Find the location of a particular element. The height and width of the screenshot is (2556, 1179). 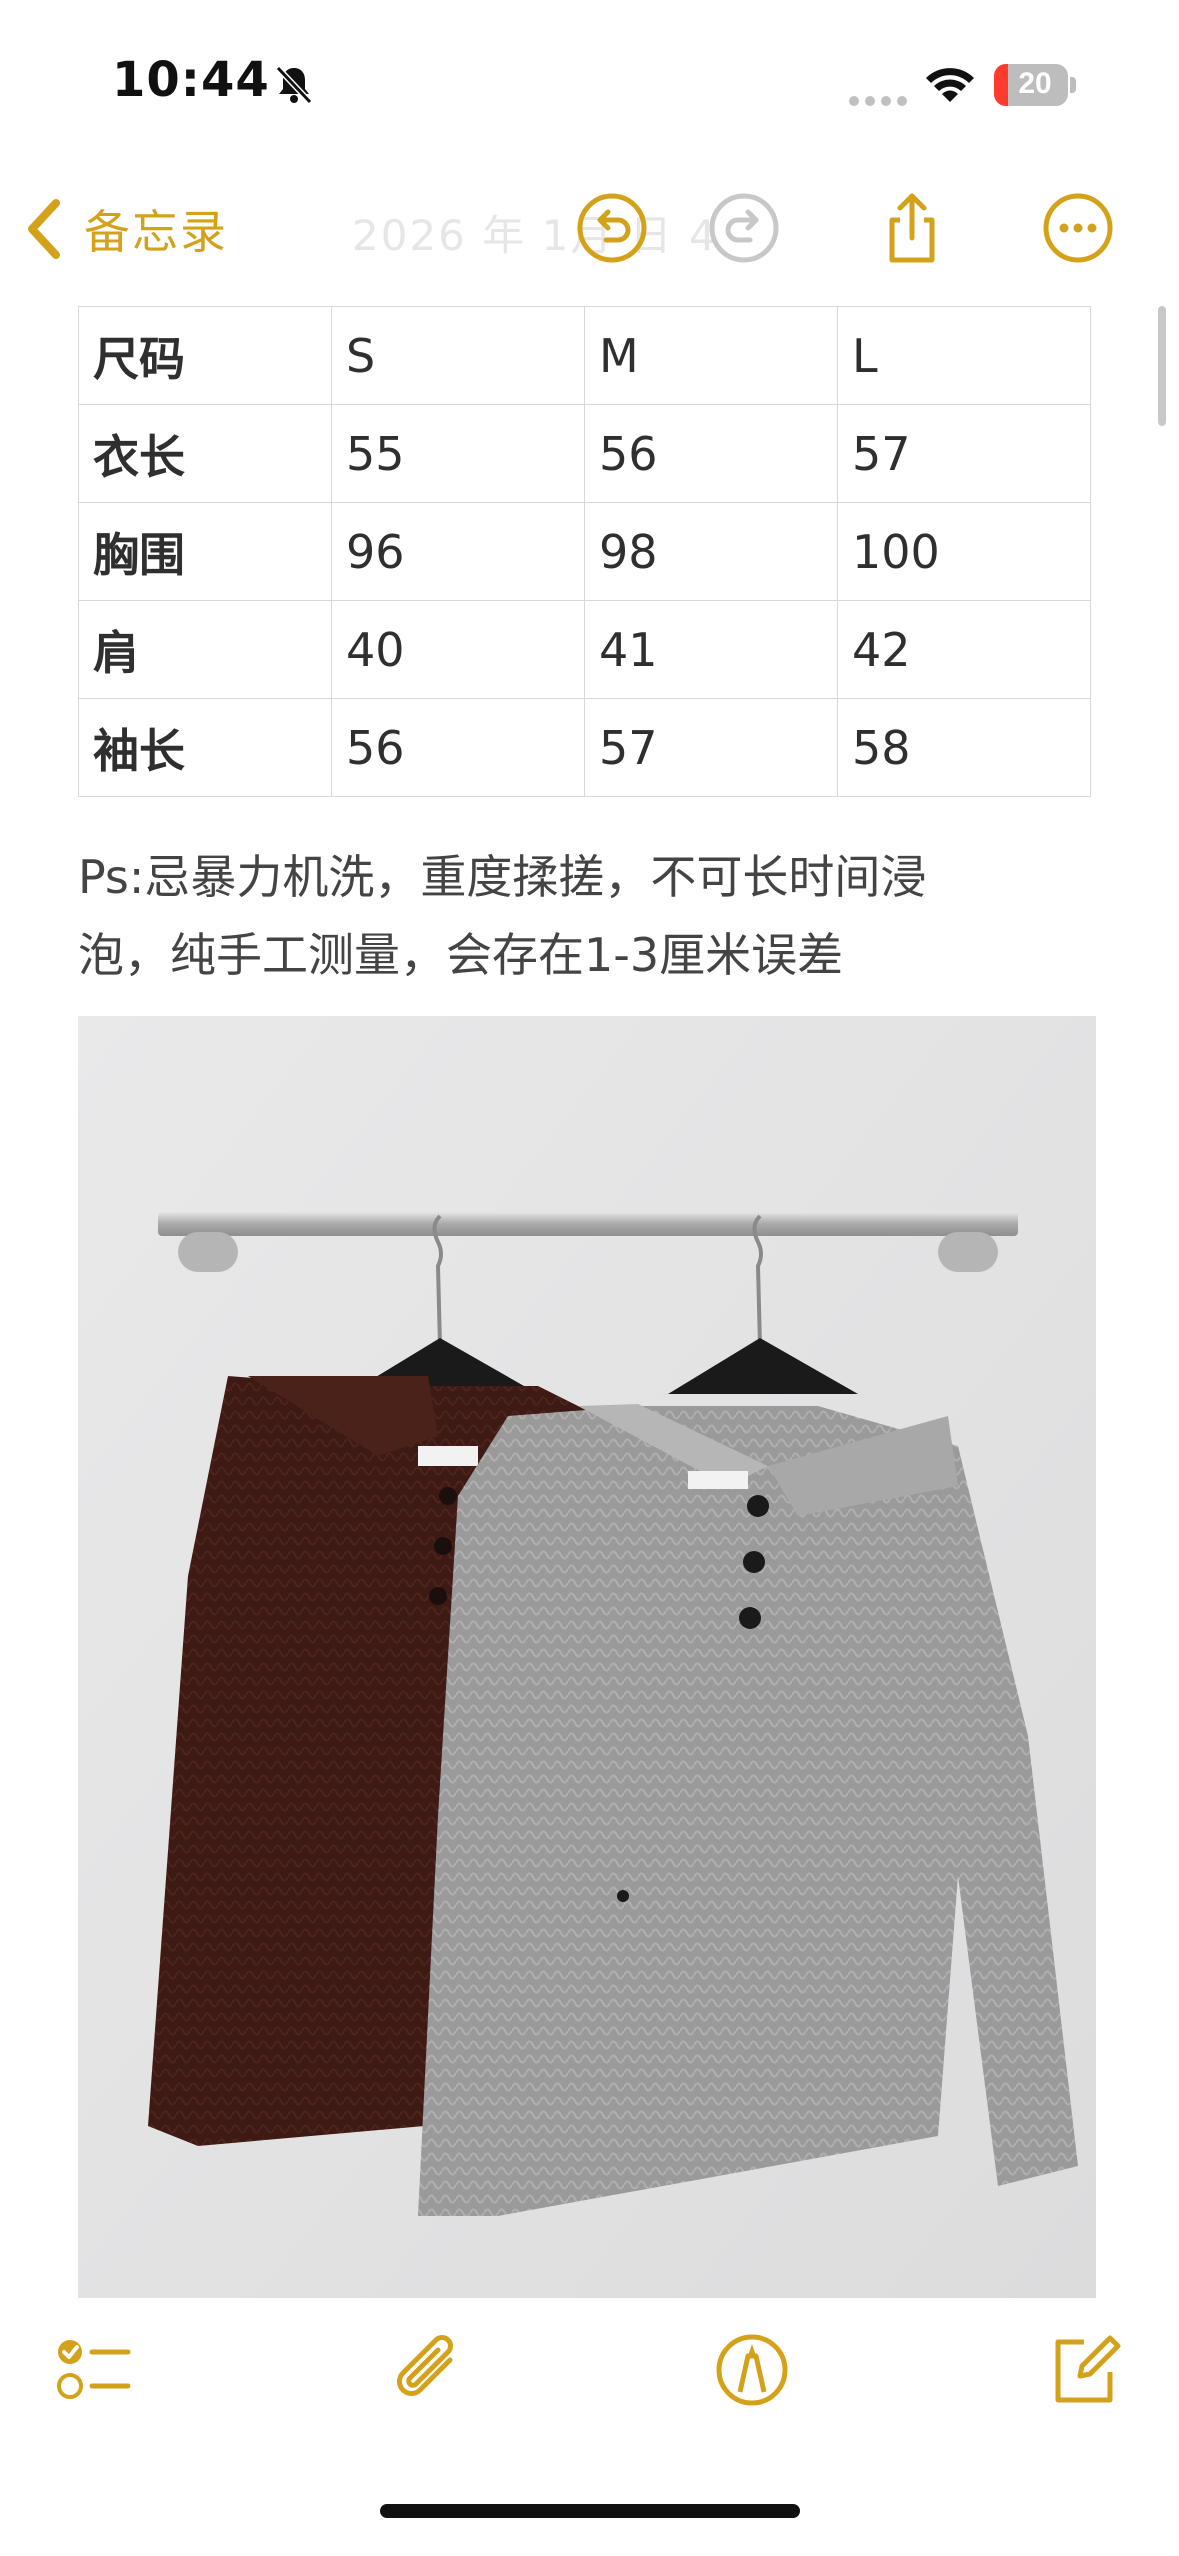

share-icon is located at coordinates (912, 228).